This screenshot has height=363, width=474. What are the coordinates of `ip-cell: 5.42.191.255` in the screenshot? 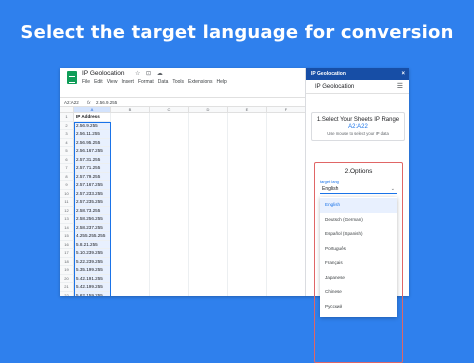 It's located at (92, 278).